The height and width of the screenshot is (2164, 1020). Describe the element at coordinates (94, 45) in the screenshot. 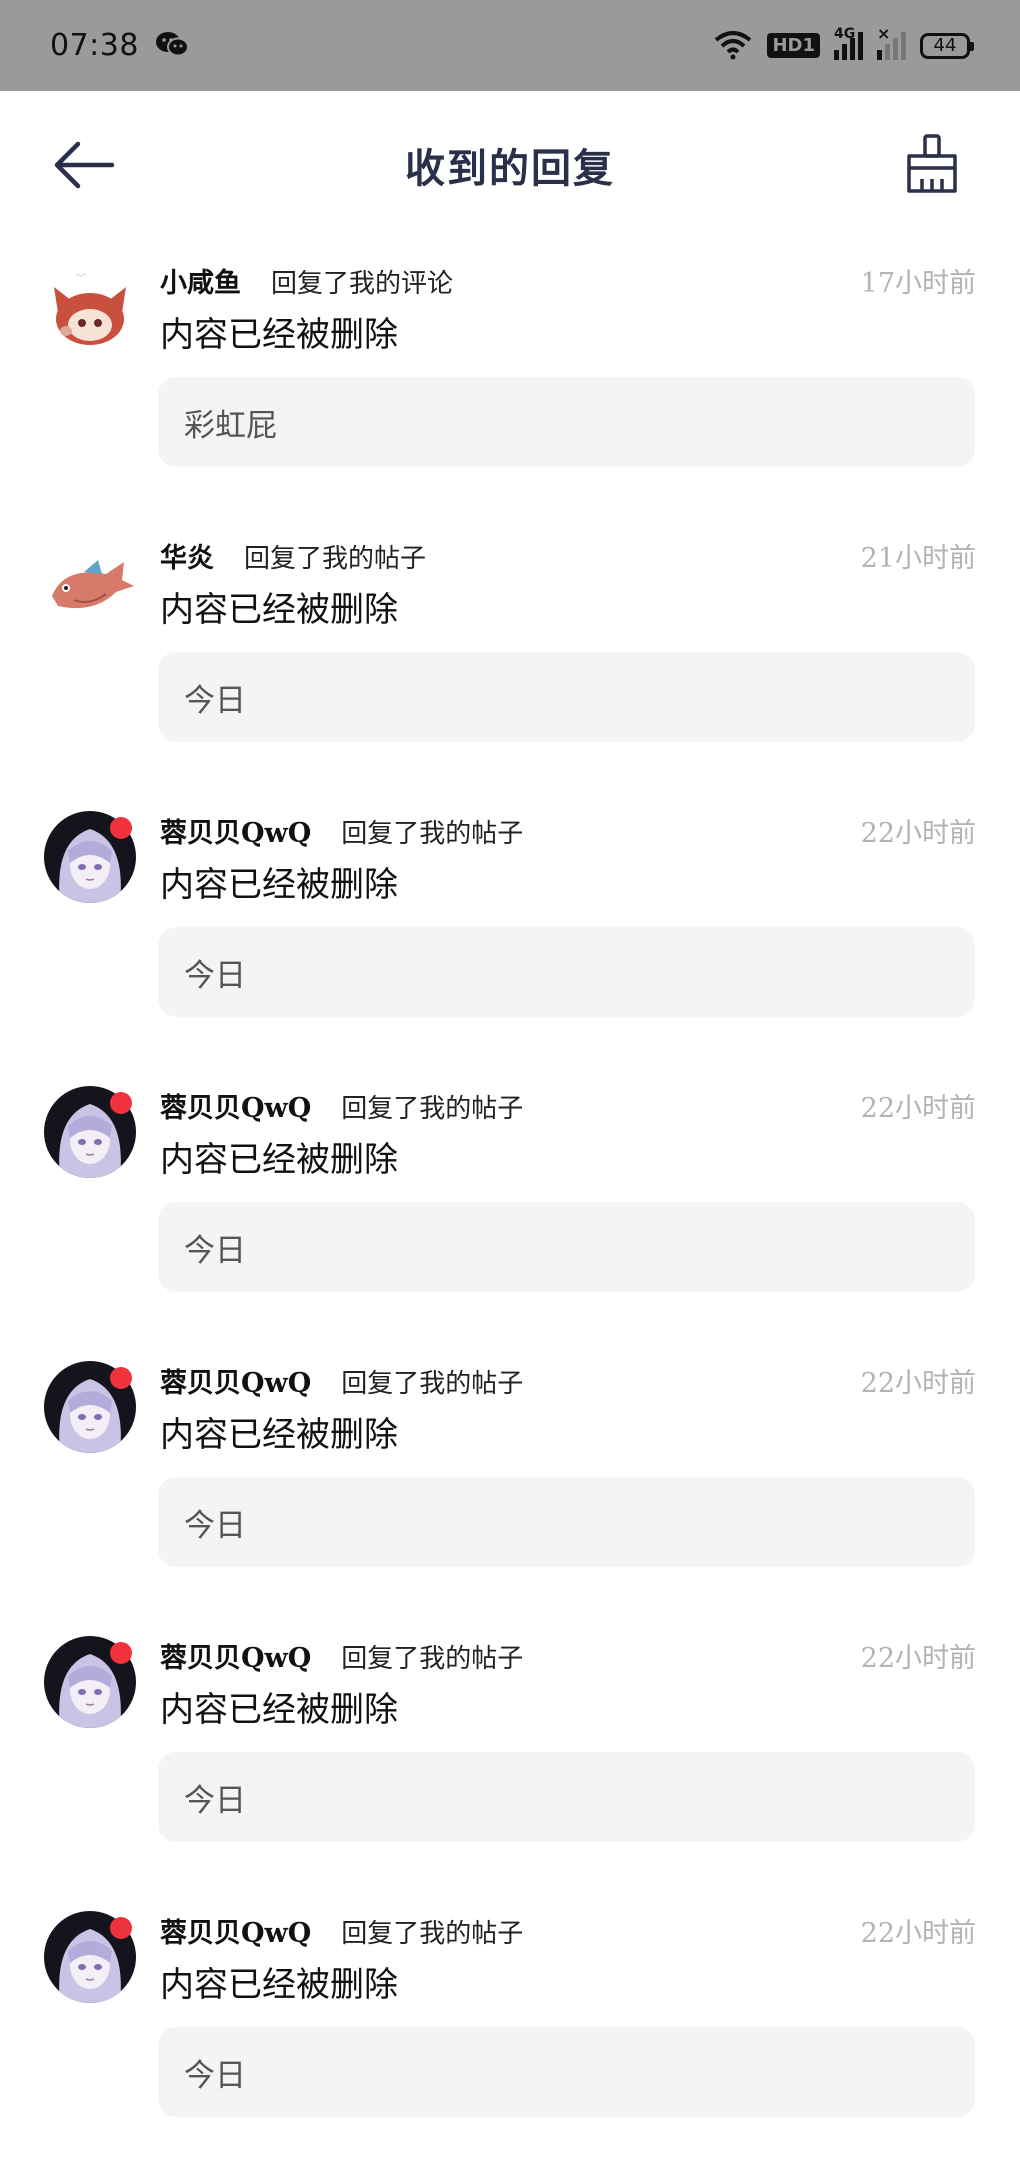

I see `status-time: 07:38` at that location.